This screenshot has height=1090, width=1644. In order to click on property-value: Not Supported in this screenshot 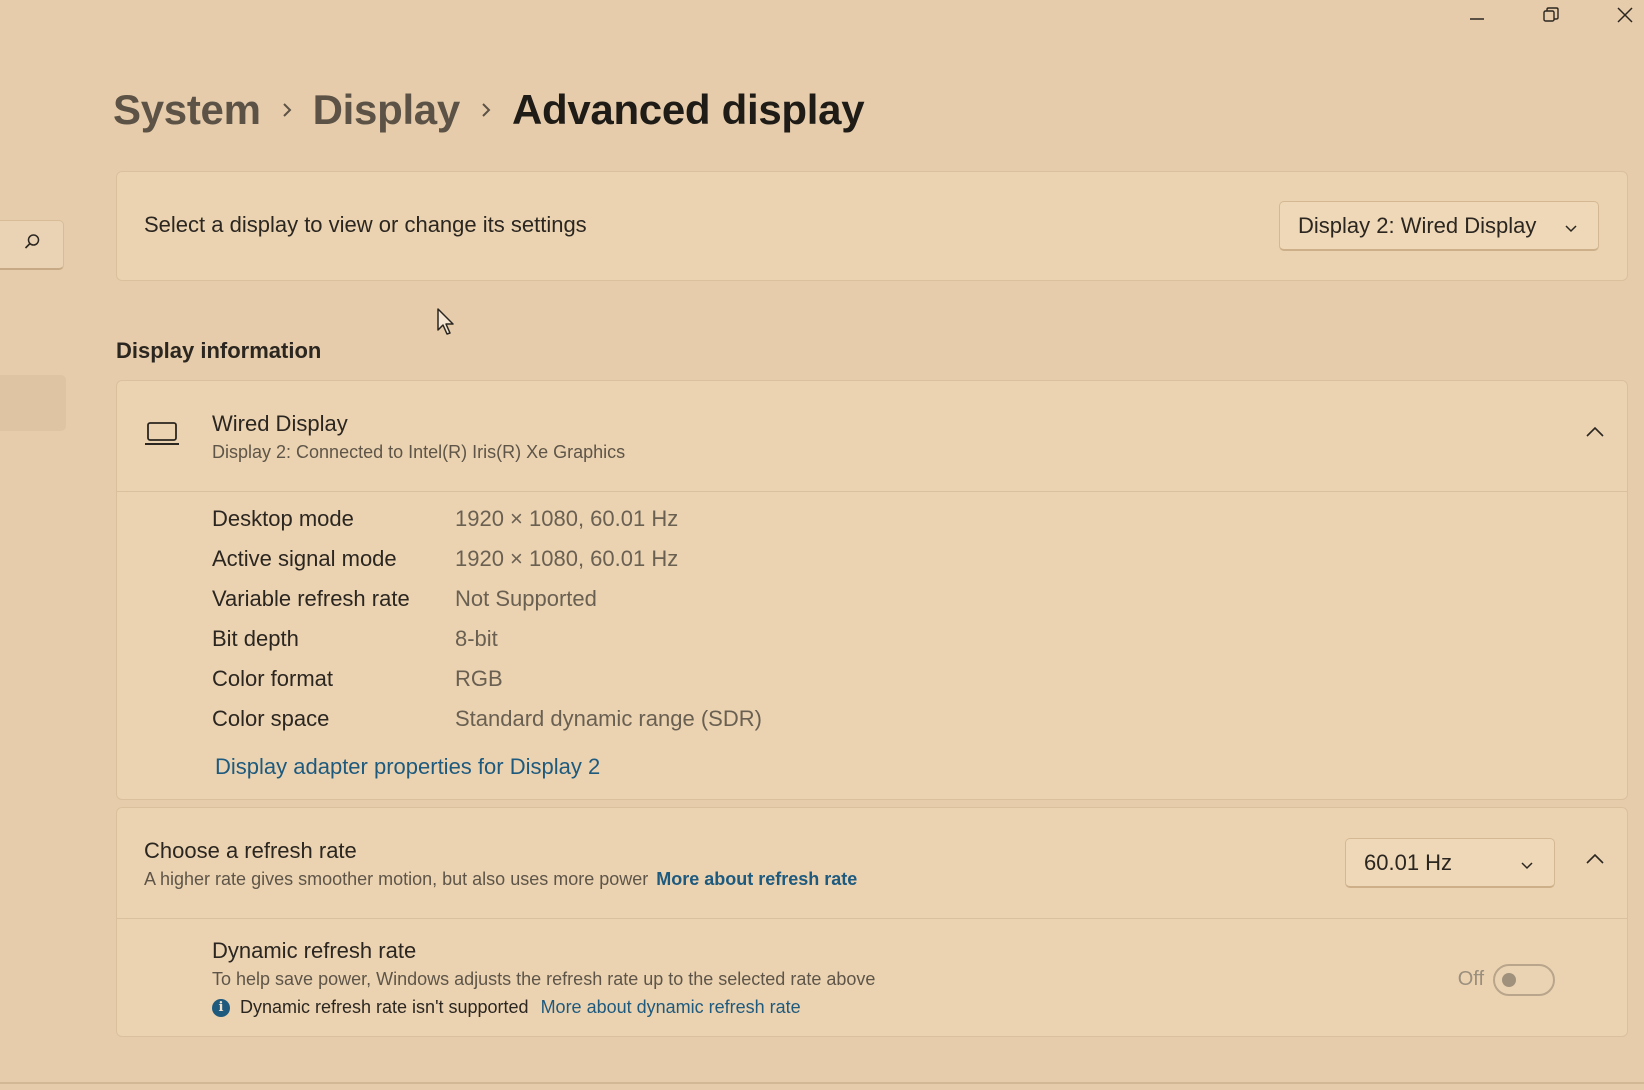, I will do `click(526, 598)`.